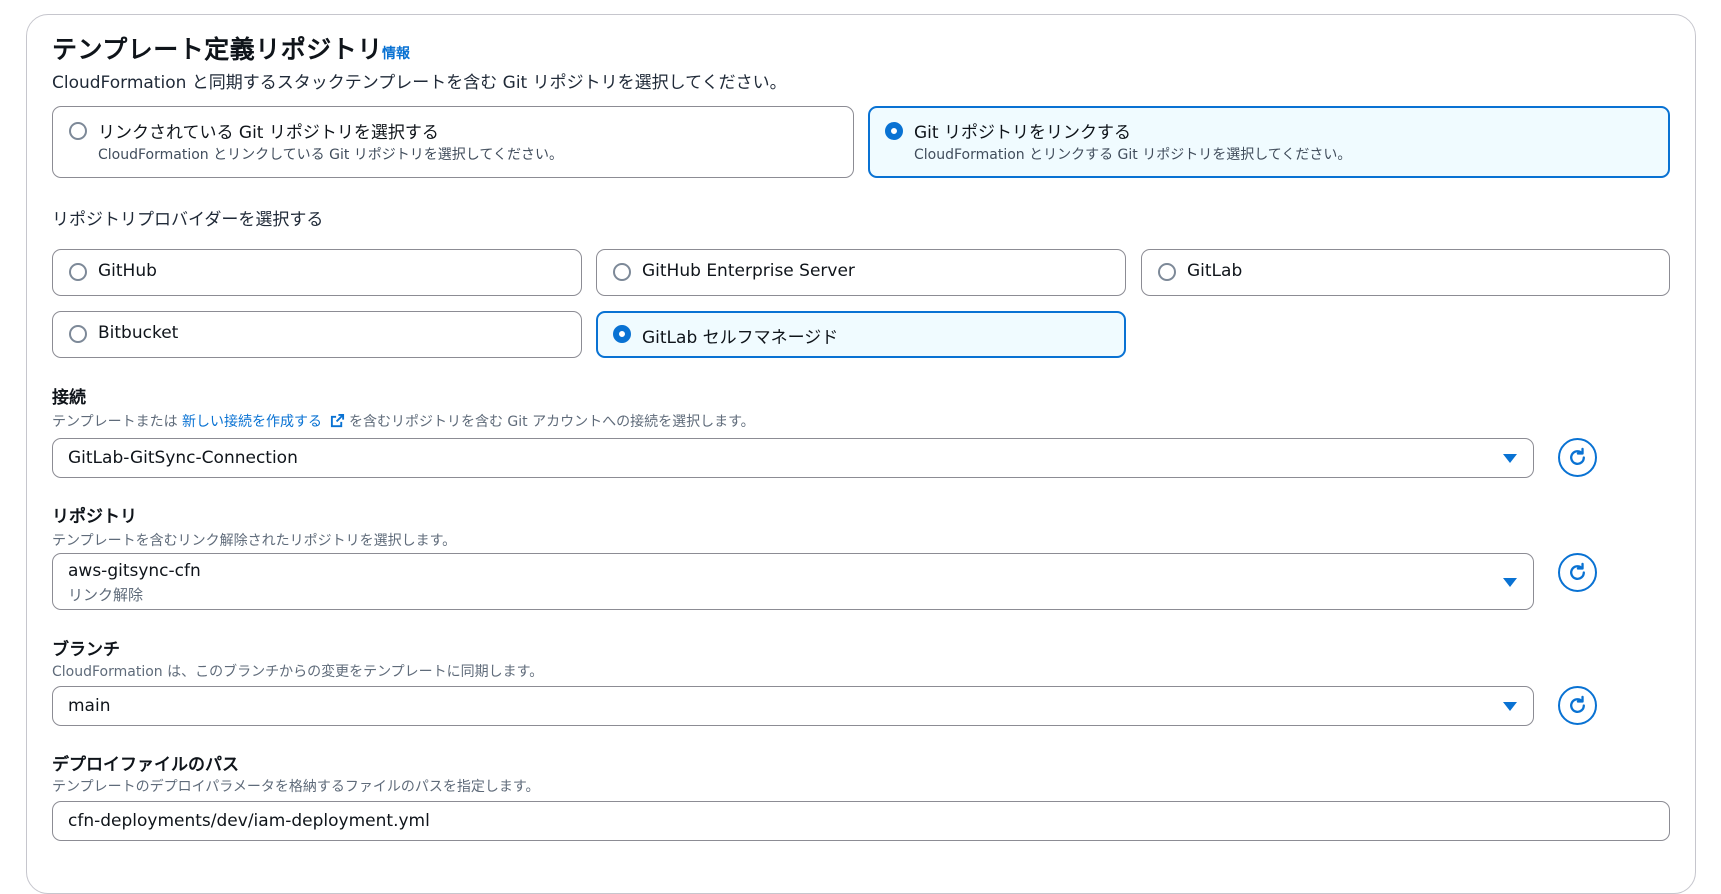  I want to click on deploy-file-description: テンプレートのデプロイパラメータを格納するファイルのパスを指定します。, so click(296, 787).